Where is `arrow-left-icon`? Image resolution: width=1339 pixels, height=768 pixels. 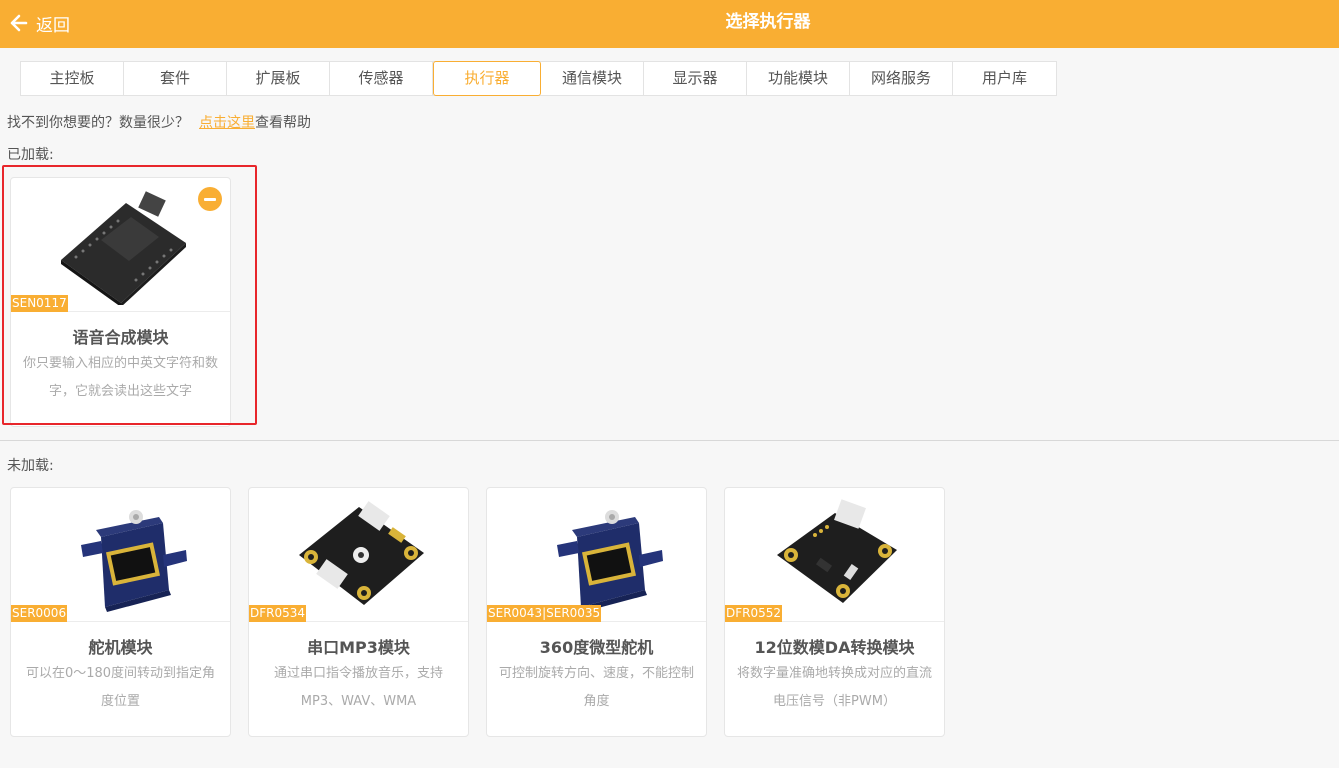
arrow-left-icon is located at coordinates (19, 23).